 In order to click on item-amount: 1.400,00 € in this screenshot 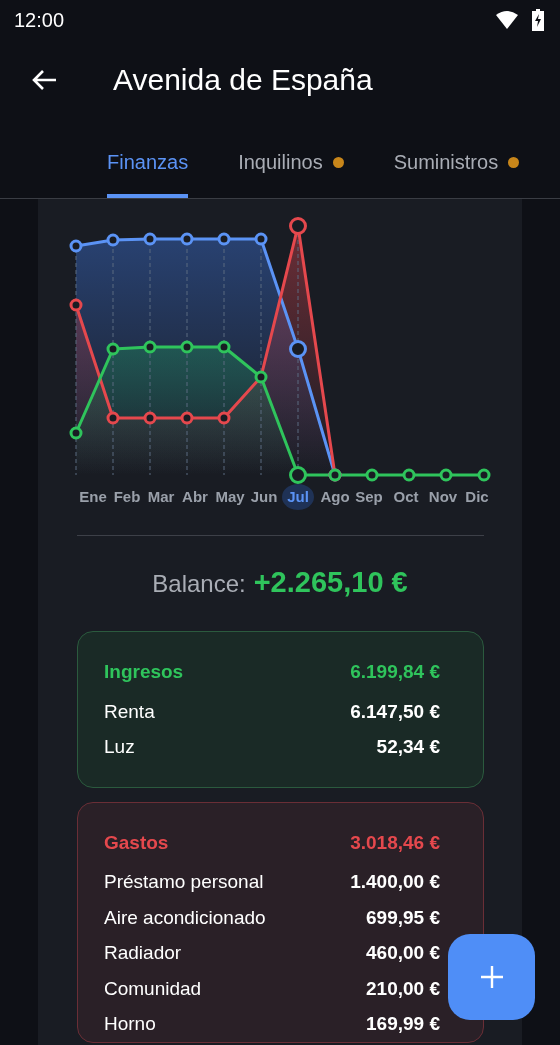, I will do `click(395, 882)`.